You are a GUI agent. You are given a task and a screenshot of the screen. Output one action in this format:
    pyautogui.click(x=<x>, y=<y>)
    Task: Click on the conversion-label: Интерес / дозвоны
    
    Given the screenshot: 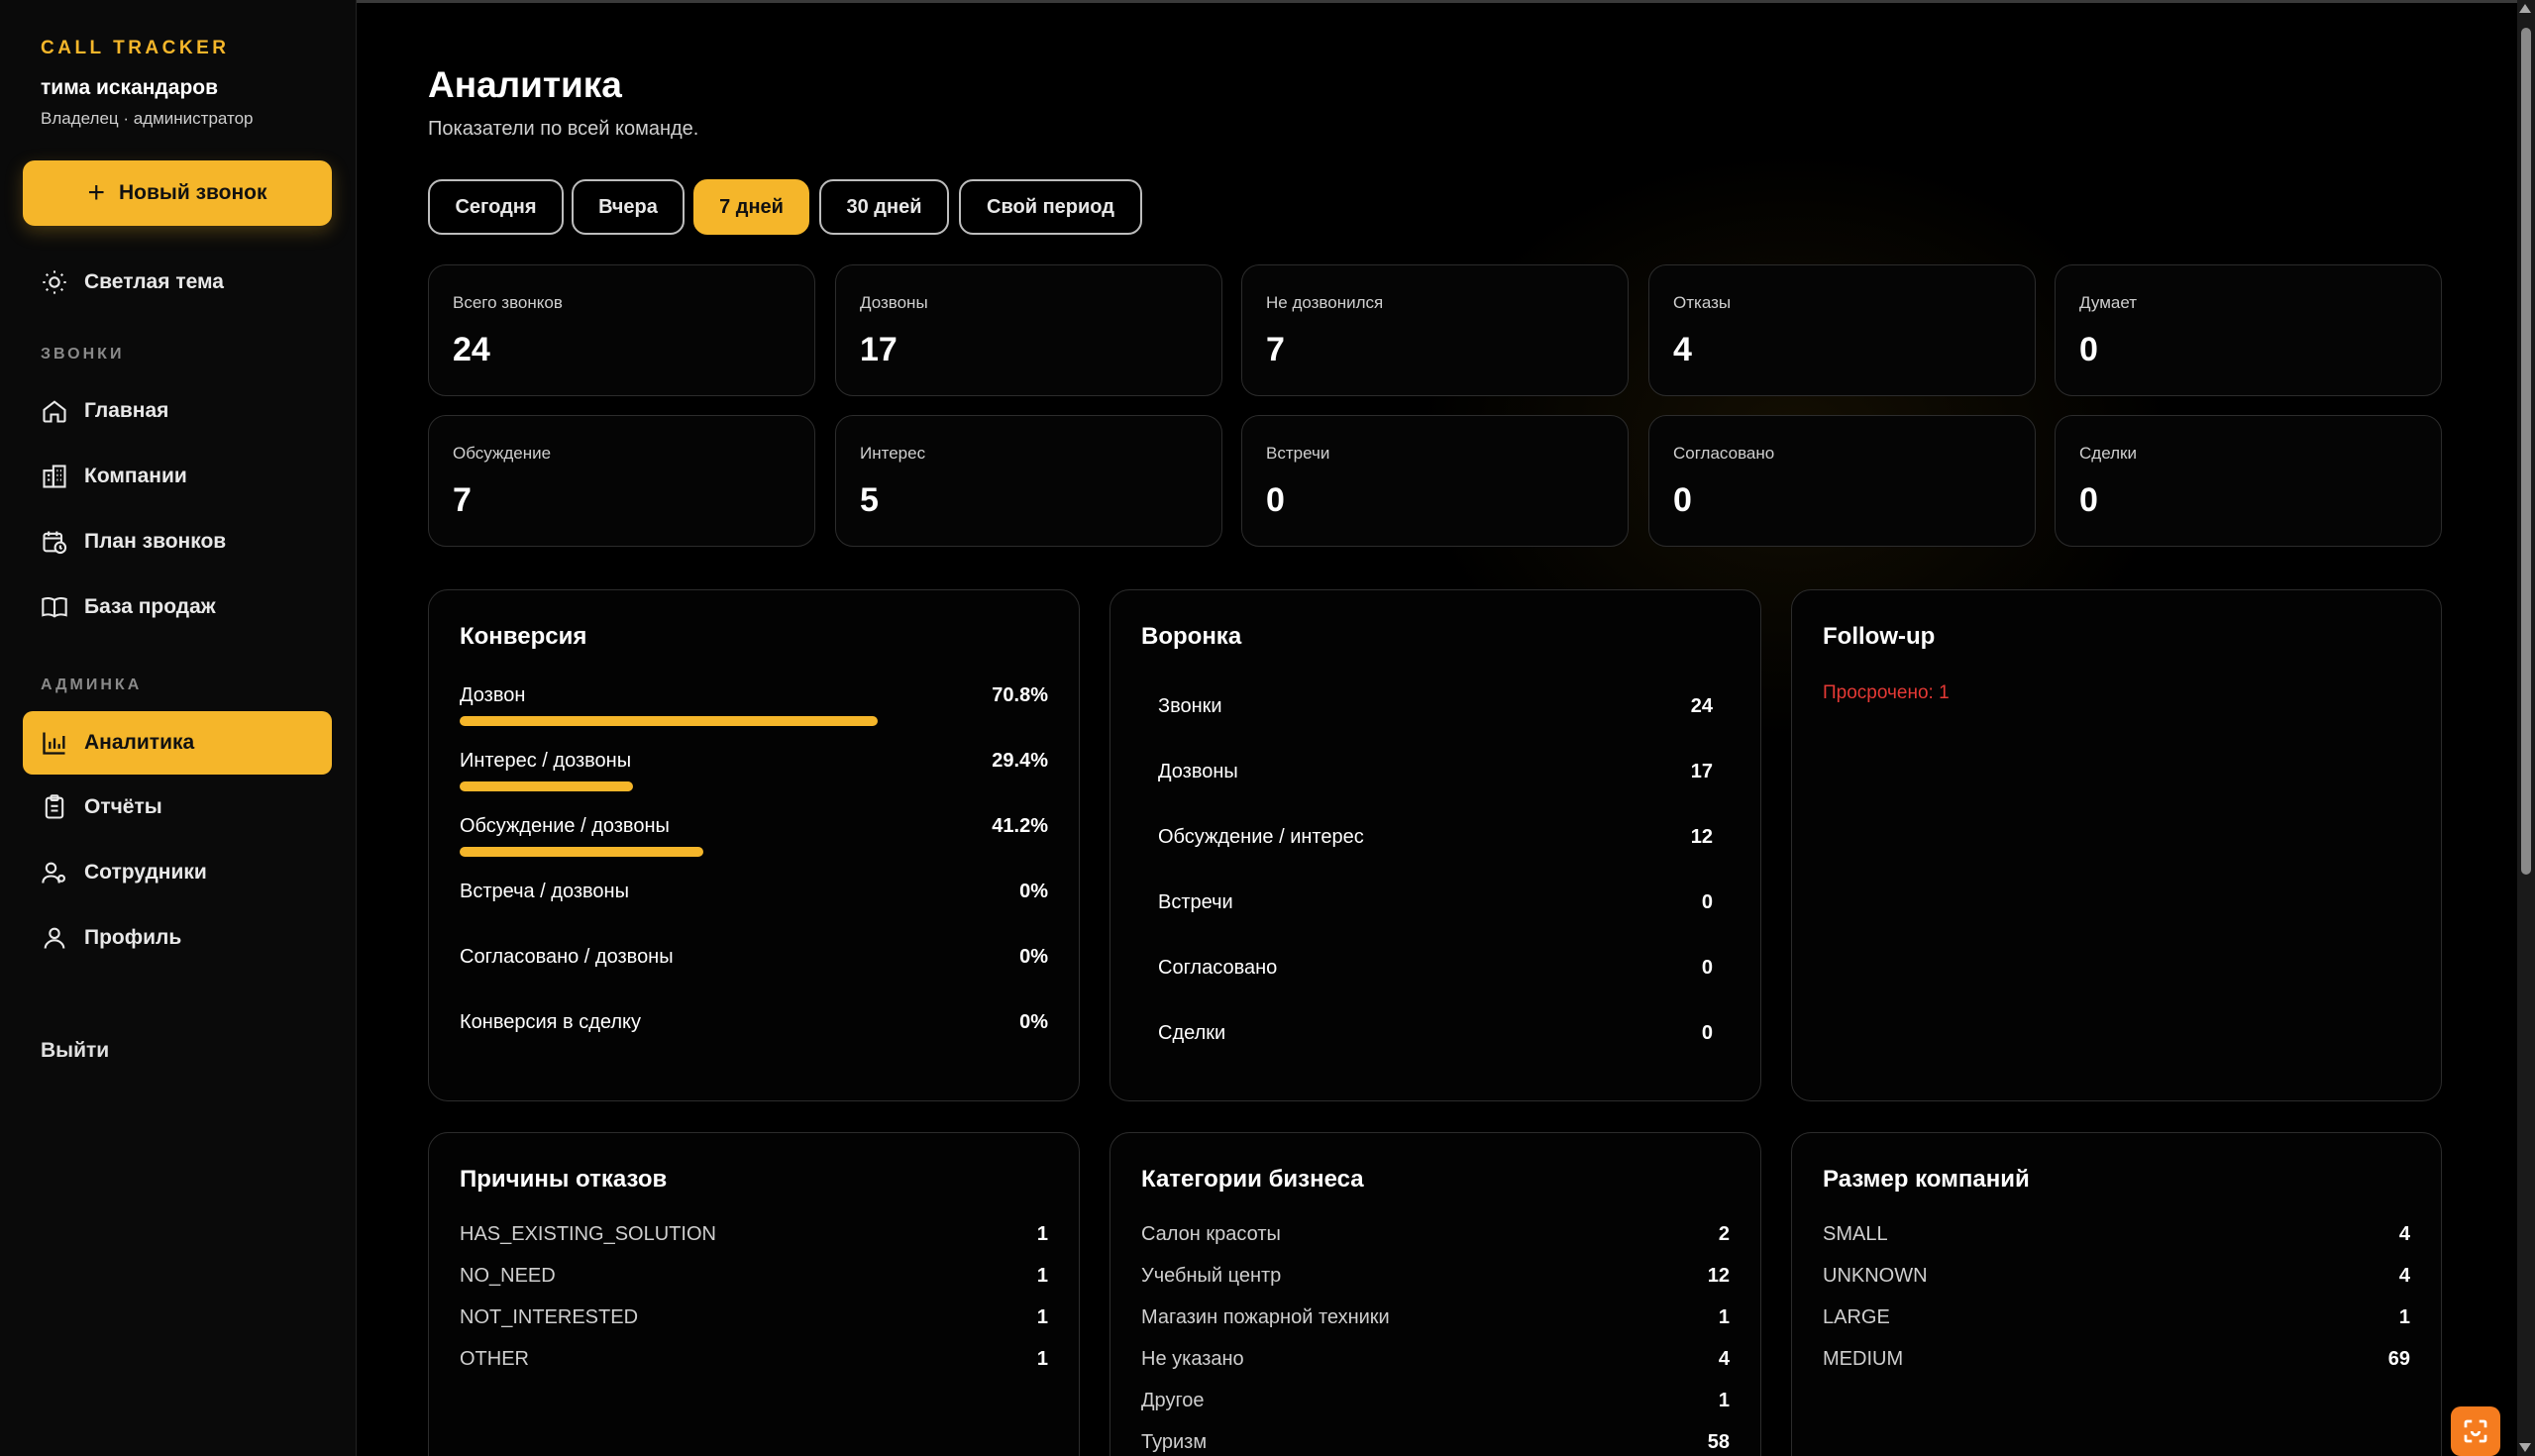 What is the action you would take?
    pyautogui.click(x=546, y=761)
    